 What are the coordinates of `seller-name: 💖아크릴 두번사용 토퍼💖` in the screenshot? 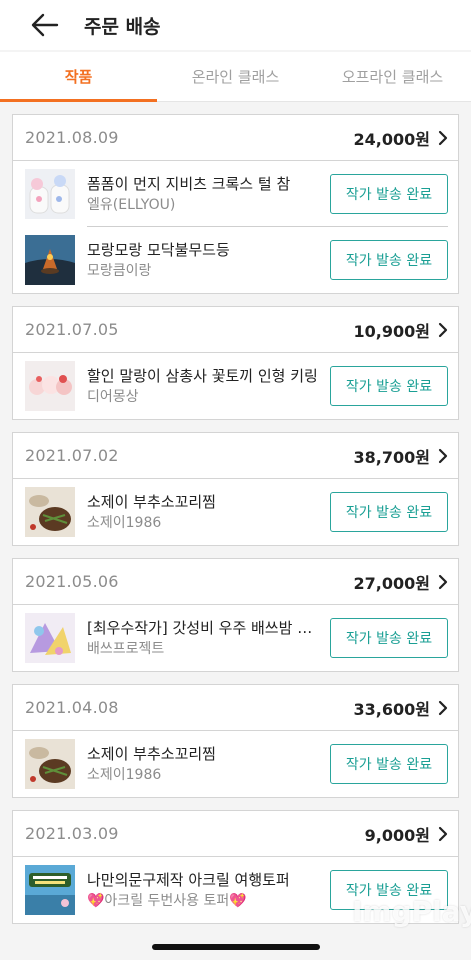 It's located at (167, 900).